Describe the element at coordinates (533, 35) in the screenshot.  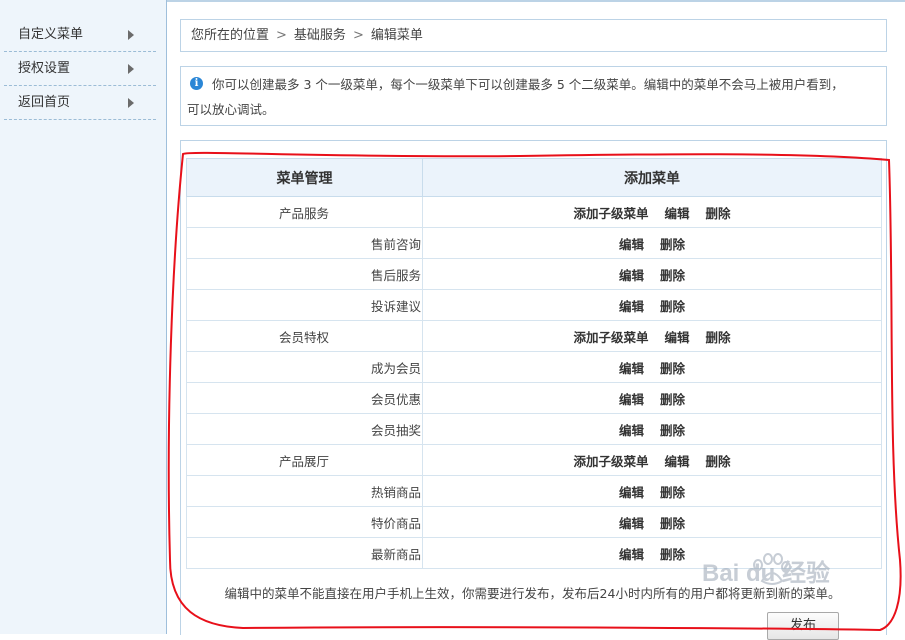
I see `breadcrumb: 您所在的位置 > 基础服务 > 编辑菜单` at that location.